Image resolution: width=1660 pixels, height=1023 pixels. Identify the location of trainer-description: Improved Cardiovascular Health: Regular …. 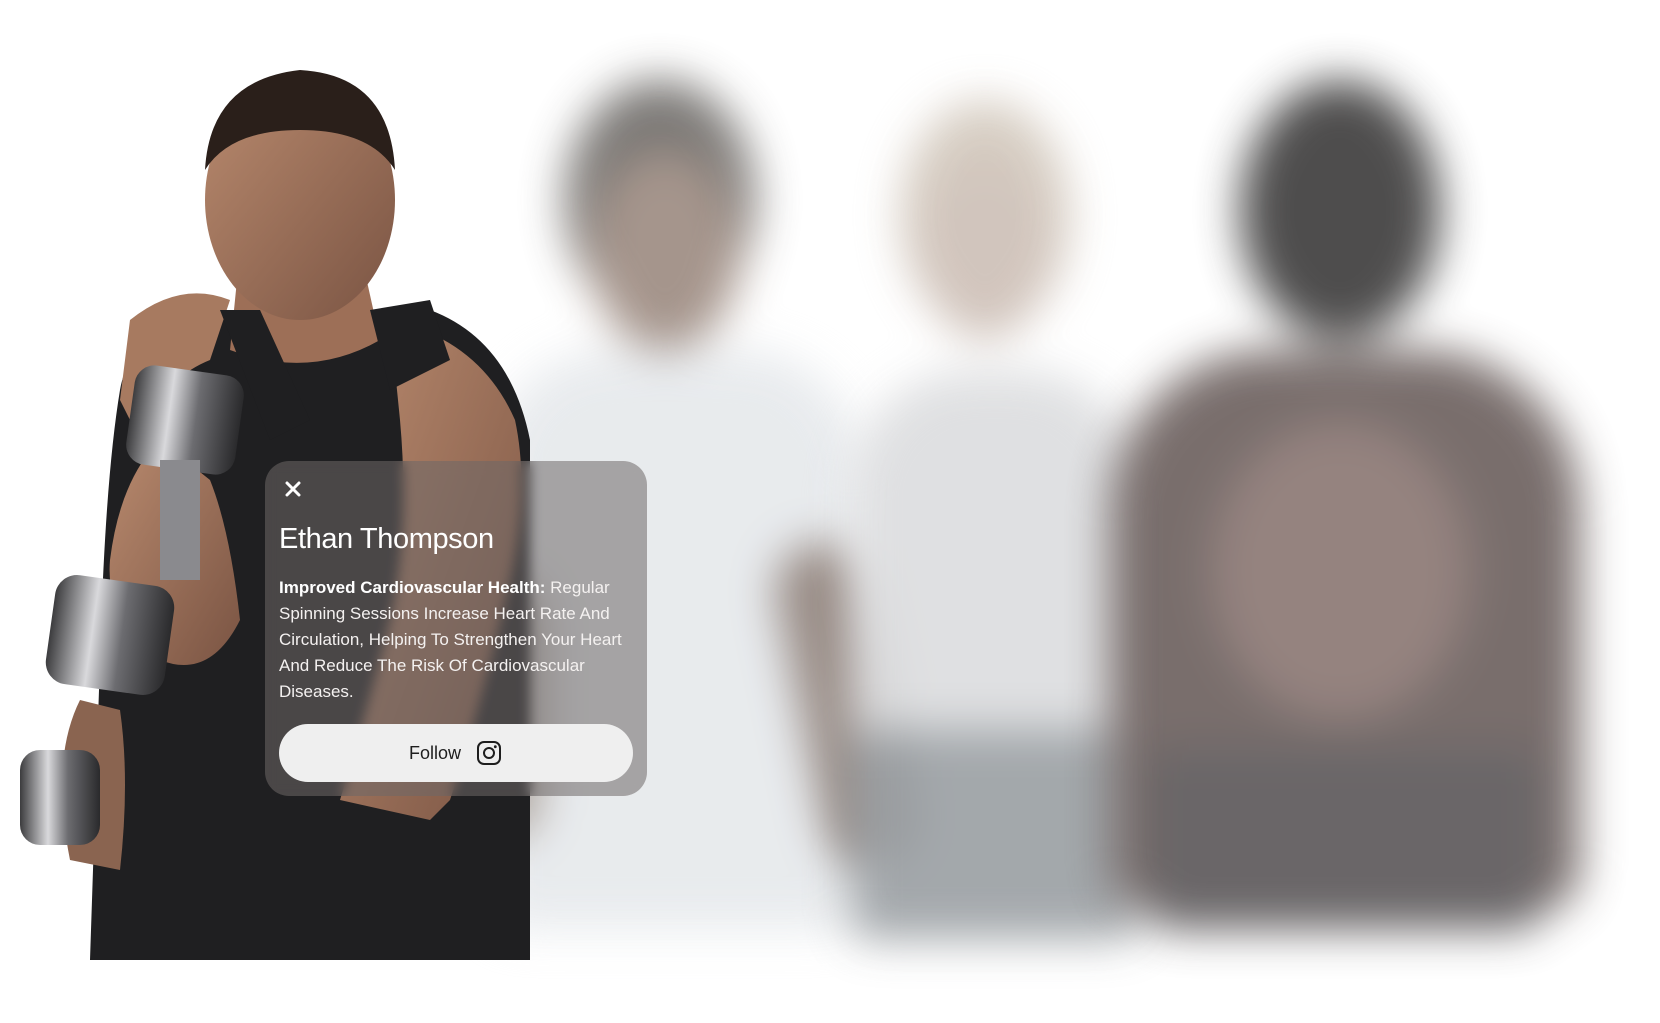
(454, 640).